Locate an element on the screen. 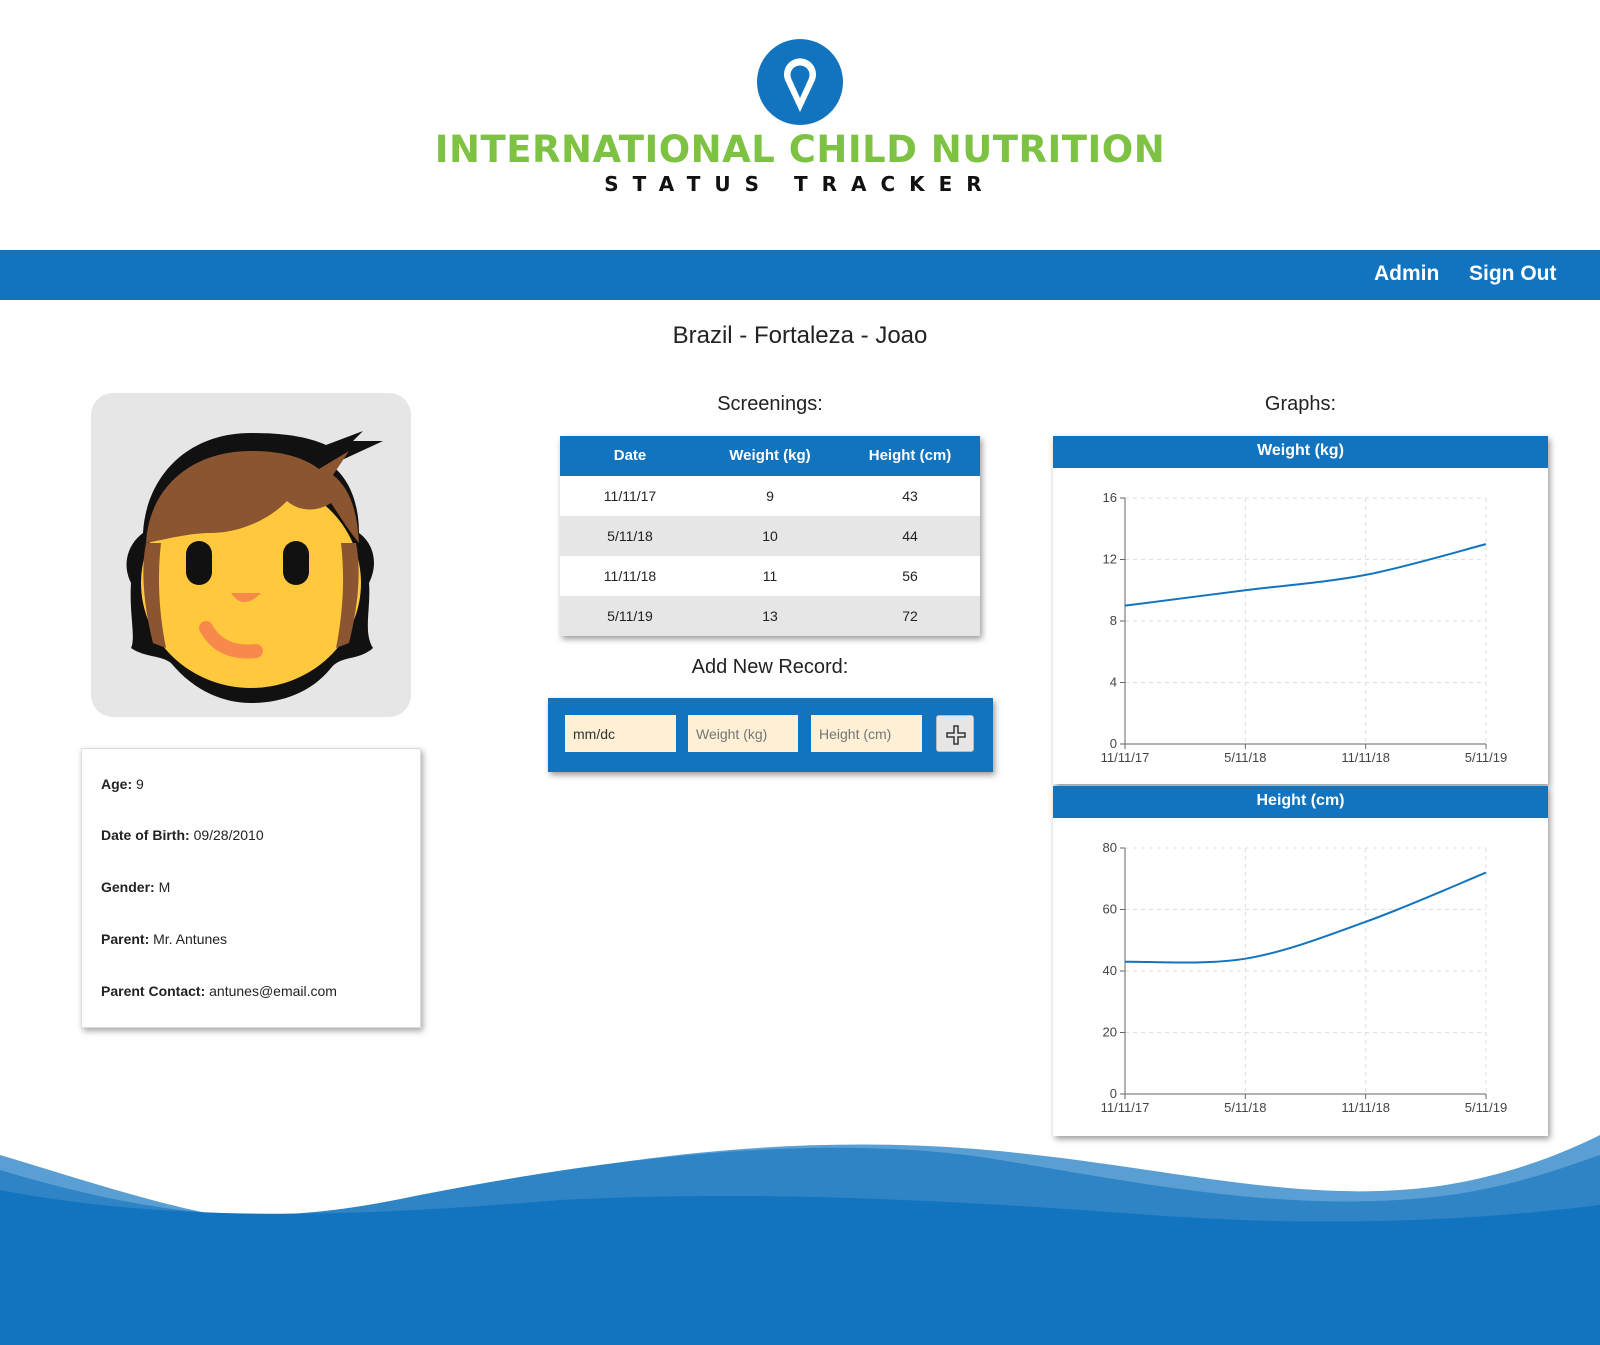  cell-weight: 13 is located at coordinates (770, 616).